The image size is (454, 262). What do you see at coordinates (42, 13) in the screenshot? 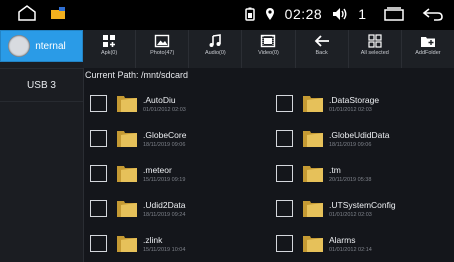
I see `status-left` at bounding box center [42, 13].